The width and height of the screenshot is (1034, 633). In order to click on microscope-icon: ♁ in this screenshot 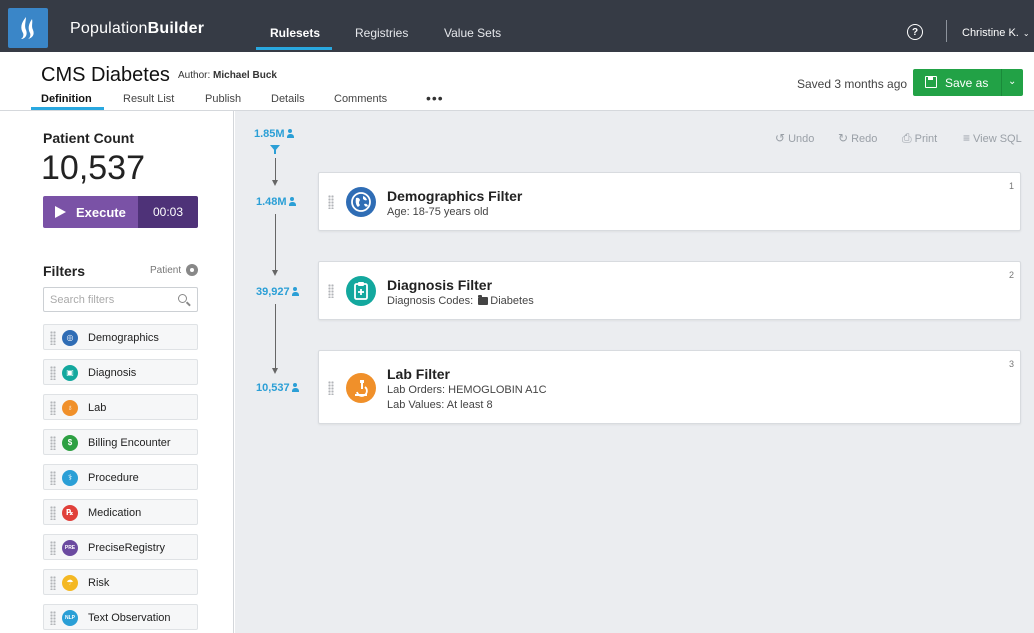, I will do `click(70, 408)`.